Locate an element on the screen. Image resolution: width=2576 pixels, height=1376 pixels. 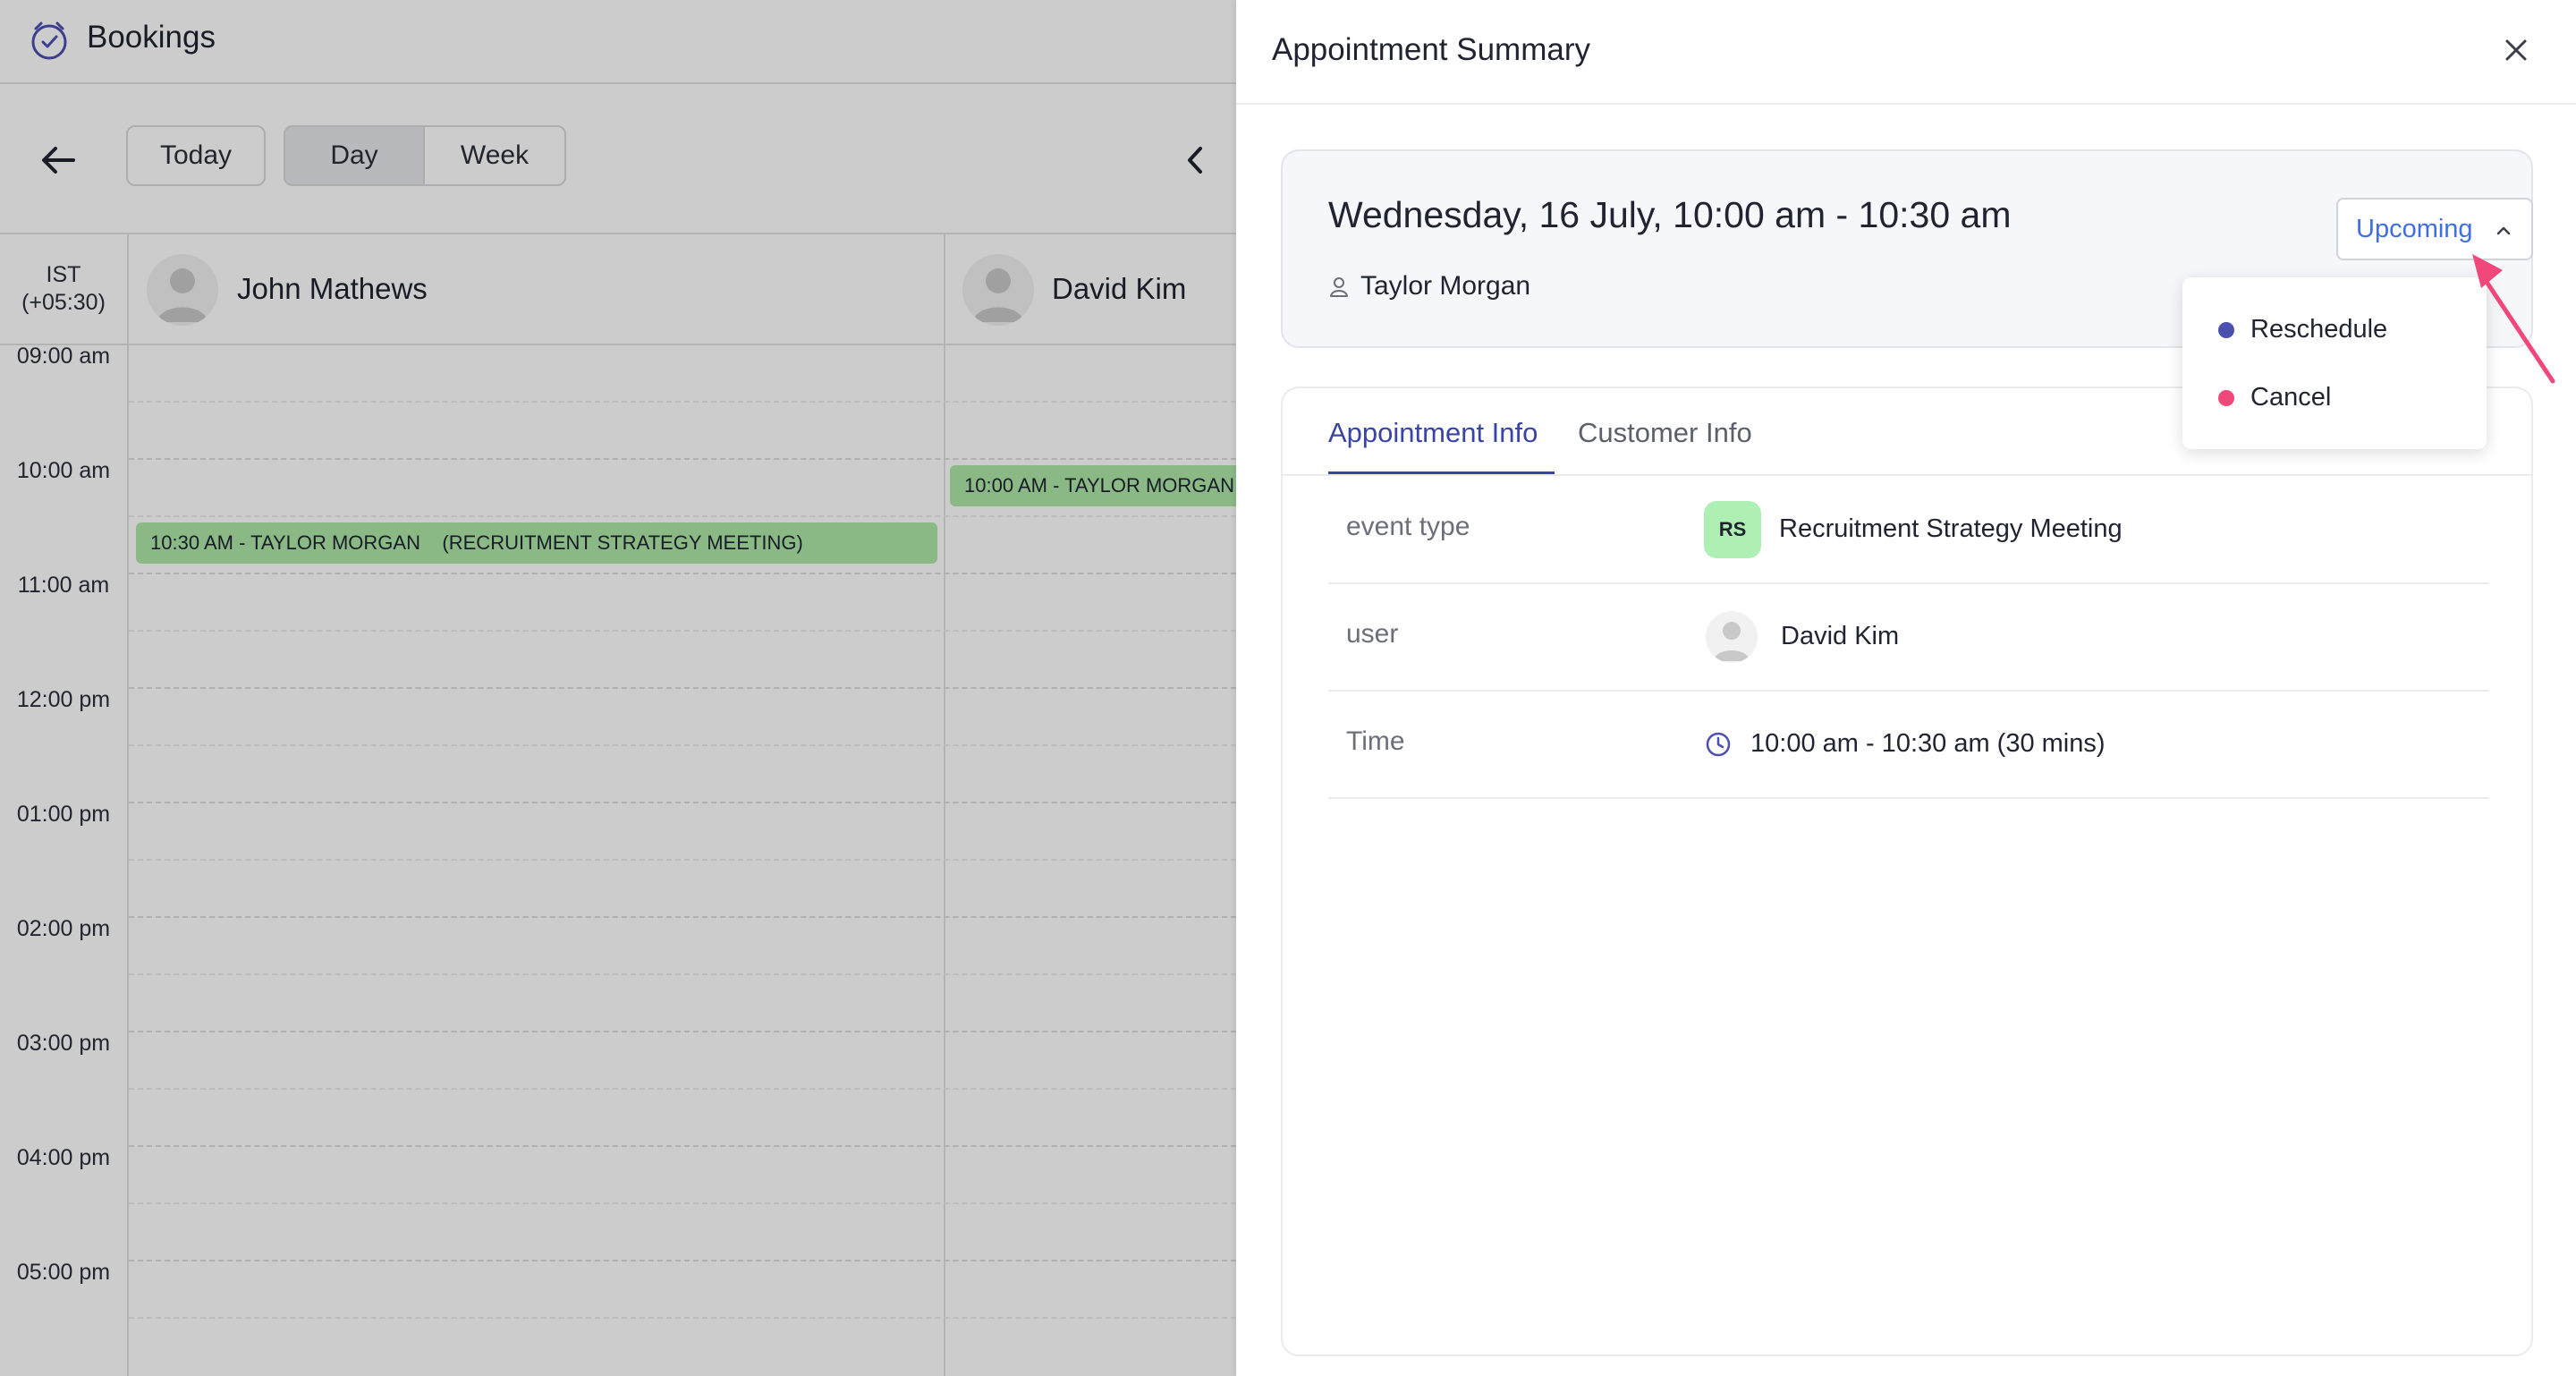
time-label: Time is located at coordinates (1375, 741).